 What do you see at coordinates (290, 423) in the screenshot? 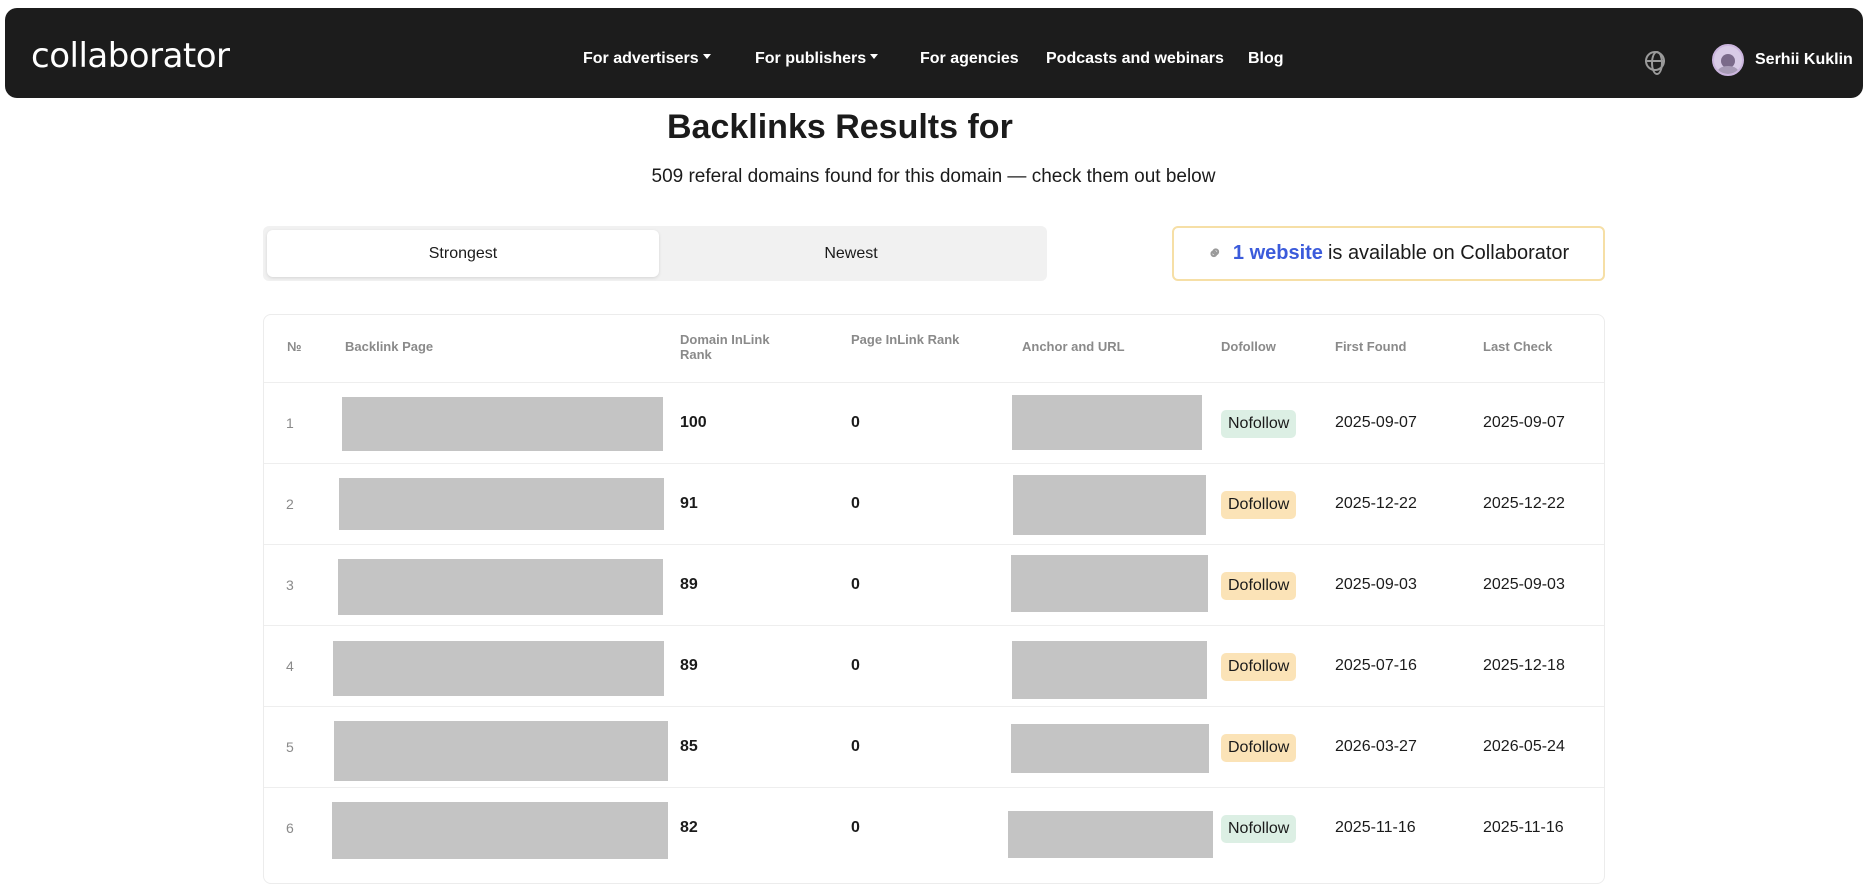
I see `row-number: 1` at bounding box center [290, 423].